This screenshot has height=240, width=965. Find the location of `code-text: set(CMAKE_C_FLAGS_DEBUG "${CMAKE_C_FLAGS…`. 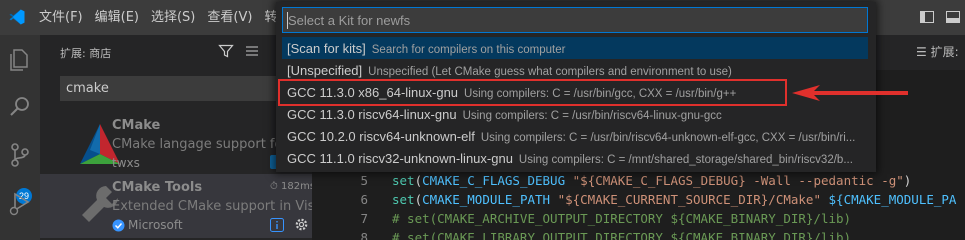

code-text: set(CMAKE_C_FLAGS_DEBUG "${CMAKE_C_FLAGS… is located at coordinates (651, 180).